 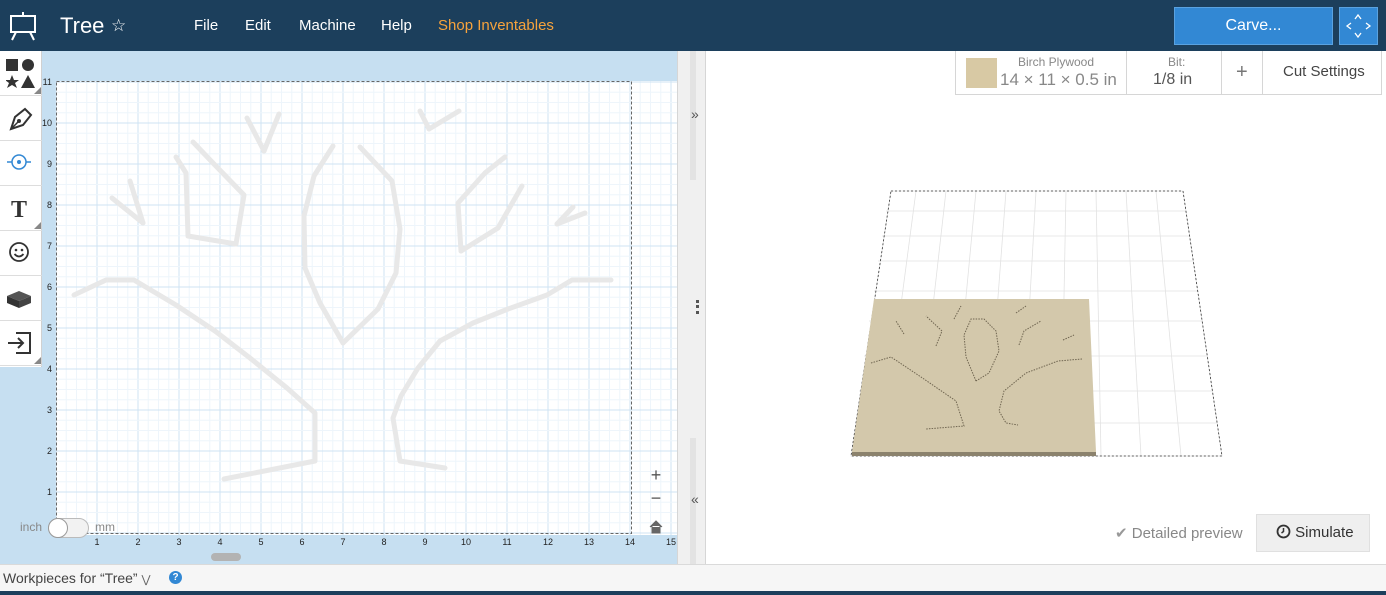 I want to click on collapse-left-icon: «, so click(x=695, y=499).